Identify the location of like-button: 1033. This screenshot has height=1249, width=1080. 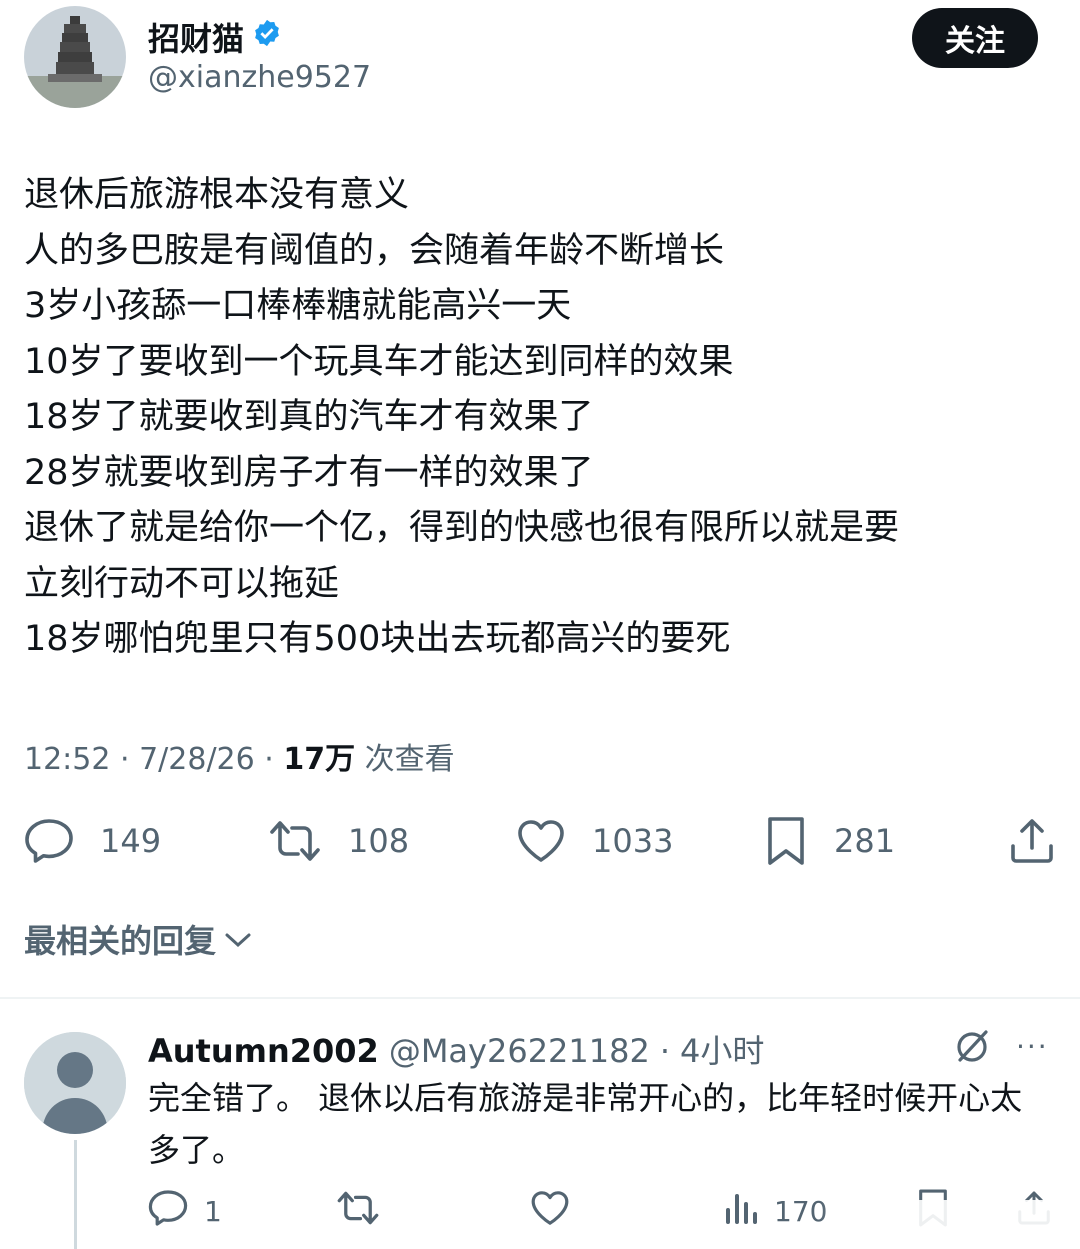
(594, 841).